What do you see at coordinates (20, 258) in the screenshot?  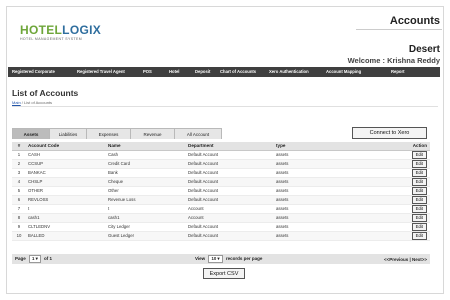 I see `page-label: Page` at bounding box center [20, 258].